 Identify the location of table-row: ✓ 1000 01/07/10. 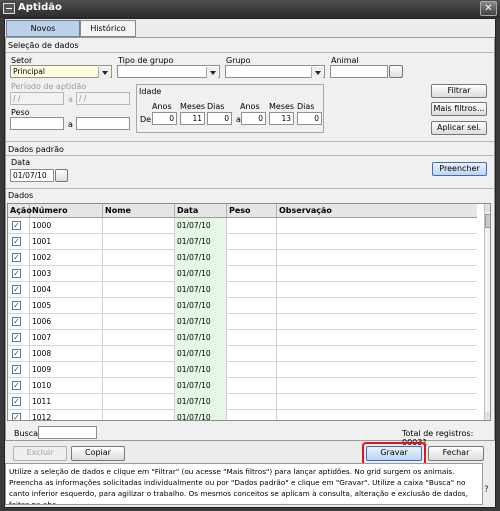
(242, 226).